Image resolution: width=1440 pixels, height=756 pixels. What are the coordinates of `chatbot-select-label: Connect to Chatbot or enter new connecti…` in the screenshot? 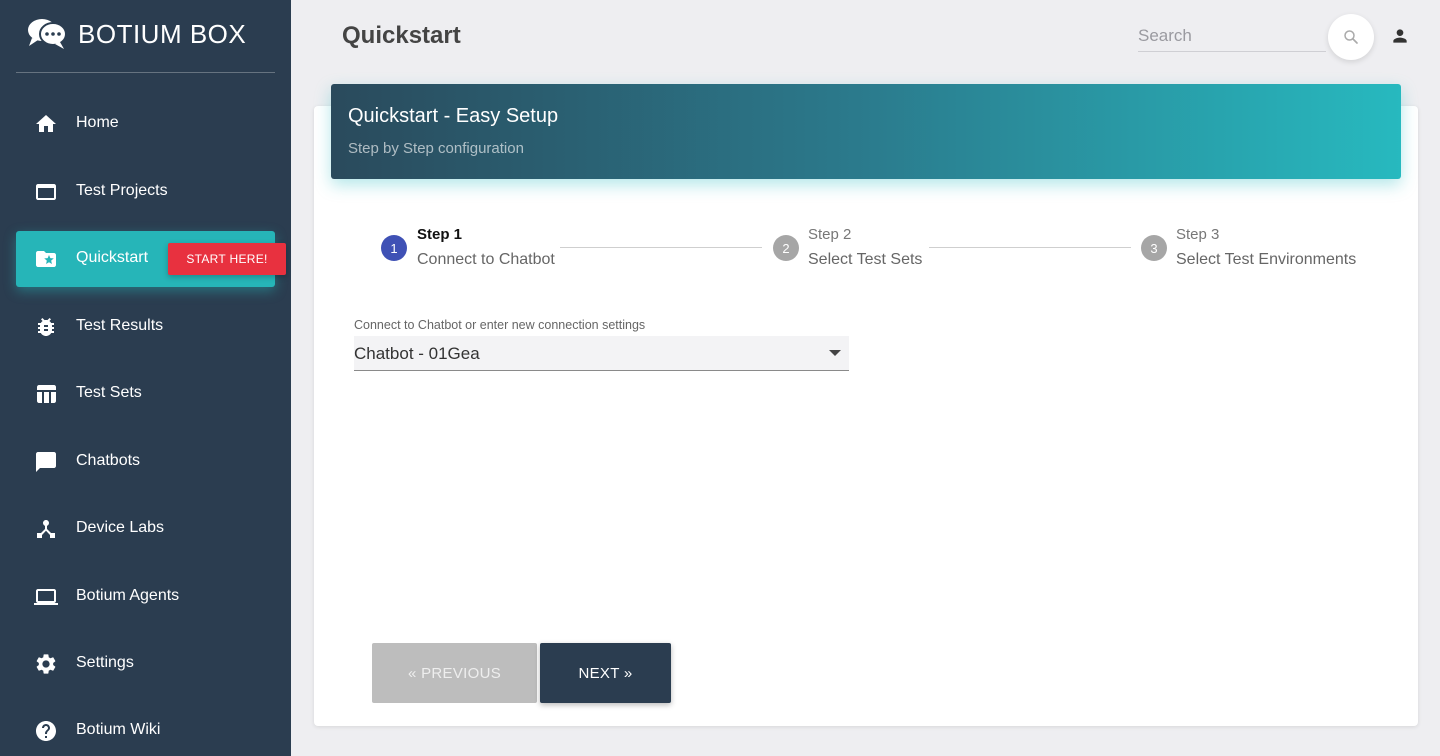 It's located at (500, 325).